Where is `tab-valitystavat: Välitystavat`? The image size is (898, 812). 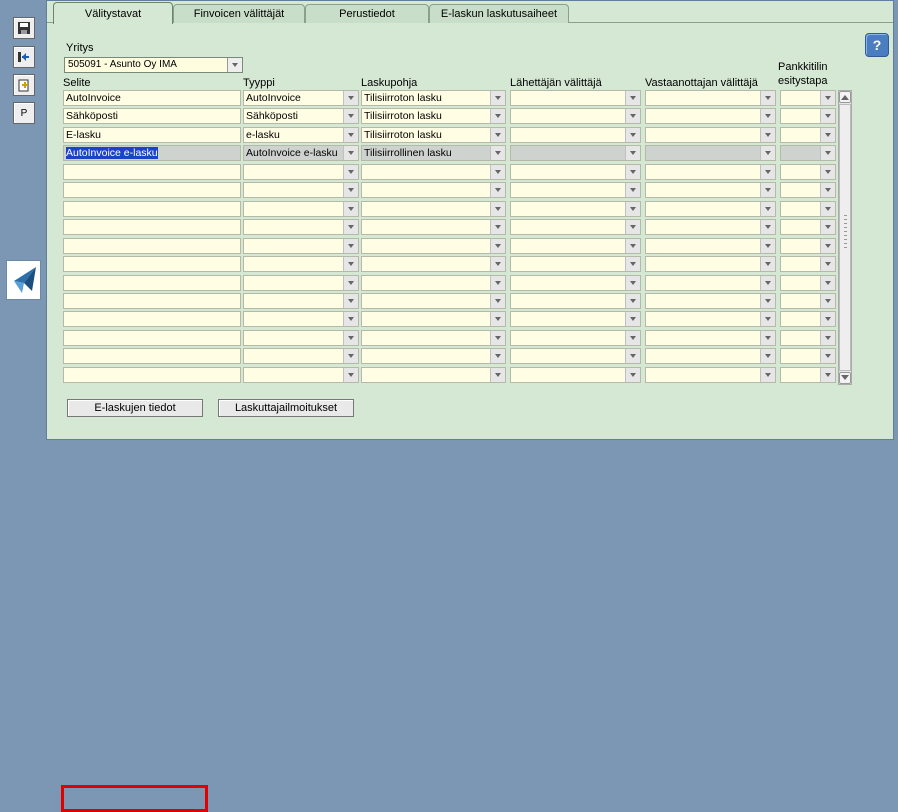 tab-valitystavat: Välitystavat is located at coordinates (113, 13).